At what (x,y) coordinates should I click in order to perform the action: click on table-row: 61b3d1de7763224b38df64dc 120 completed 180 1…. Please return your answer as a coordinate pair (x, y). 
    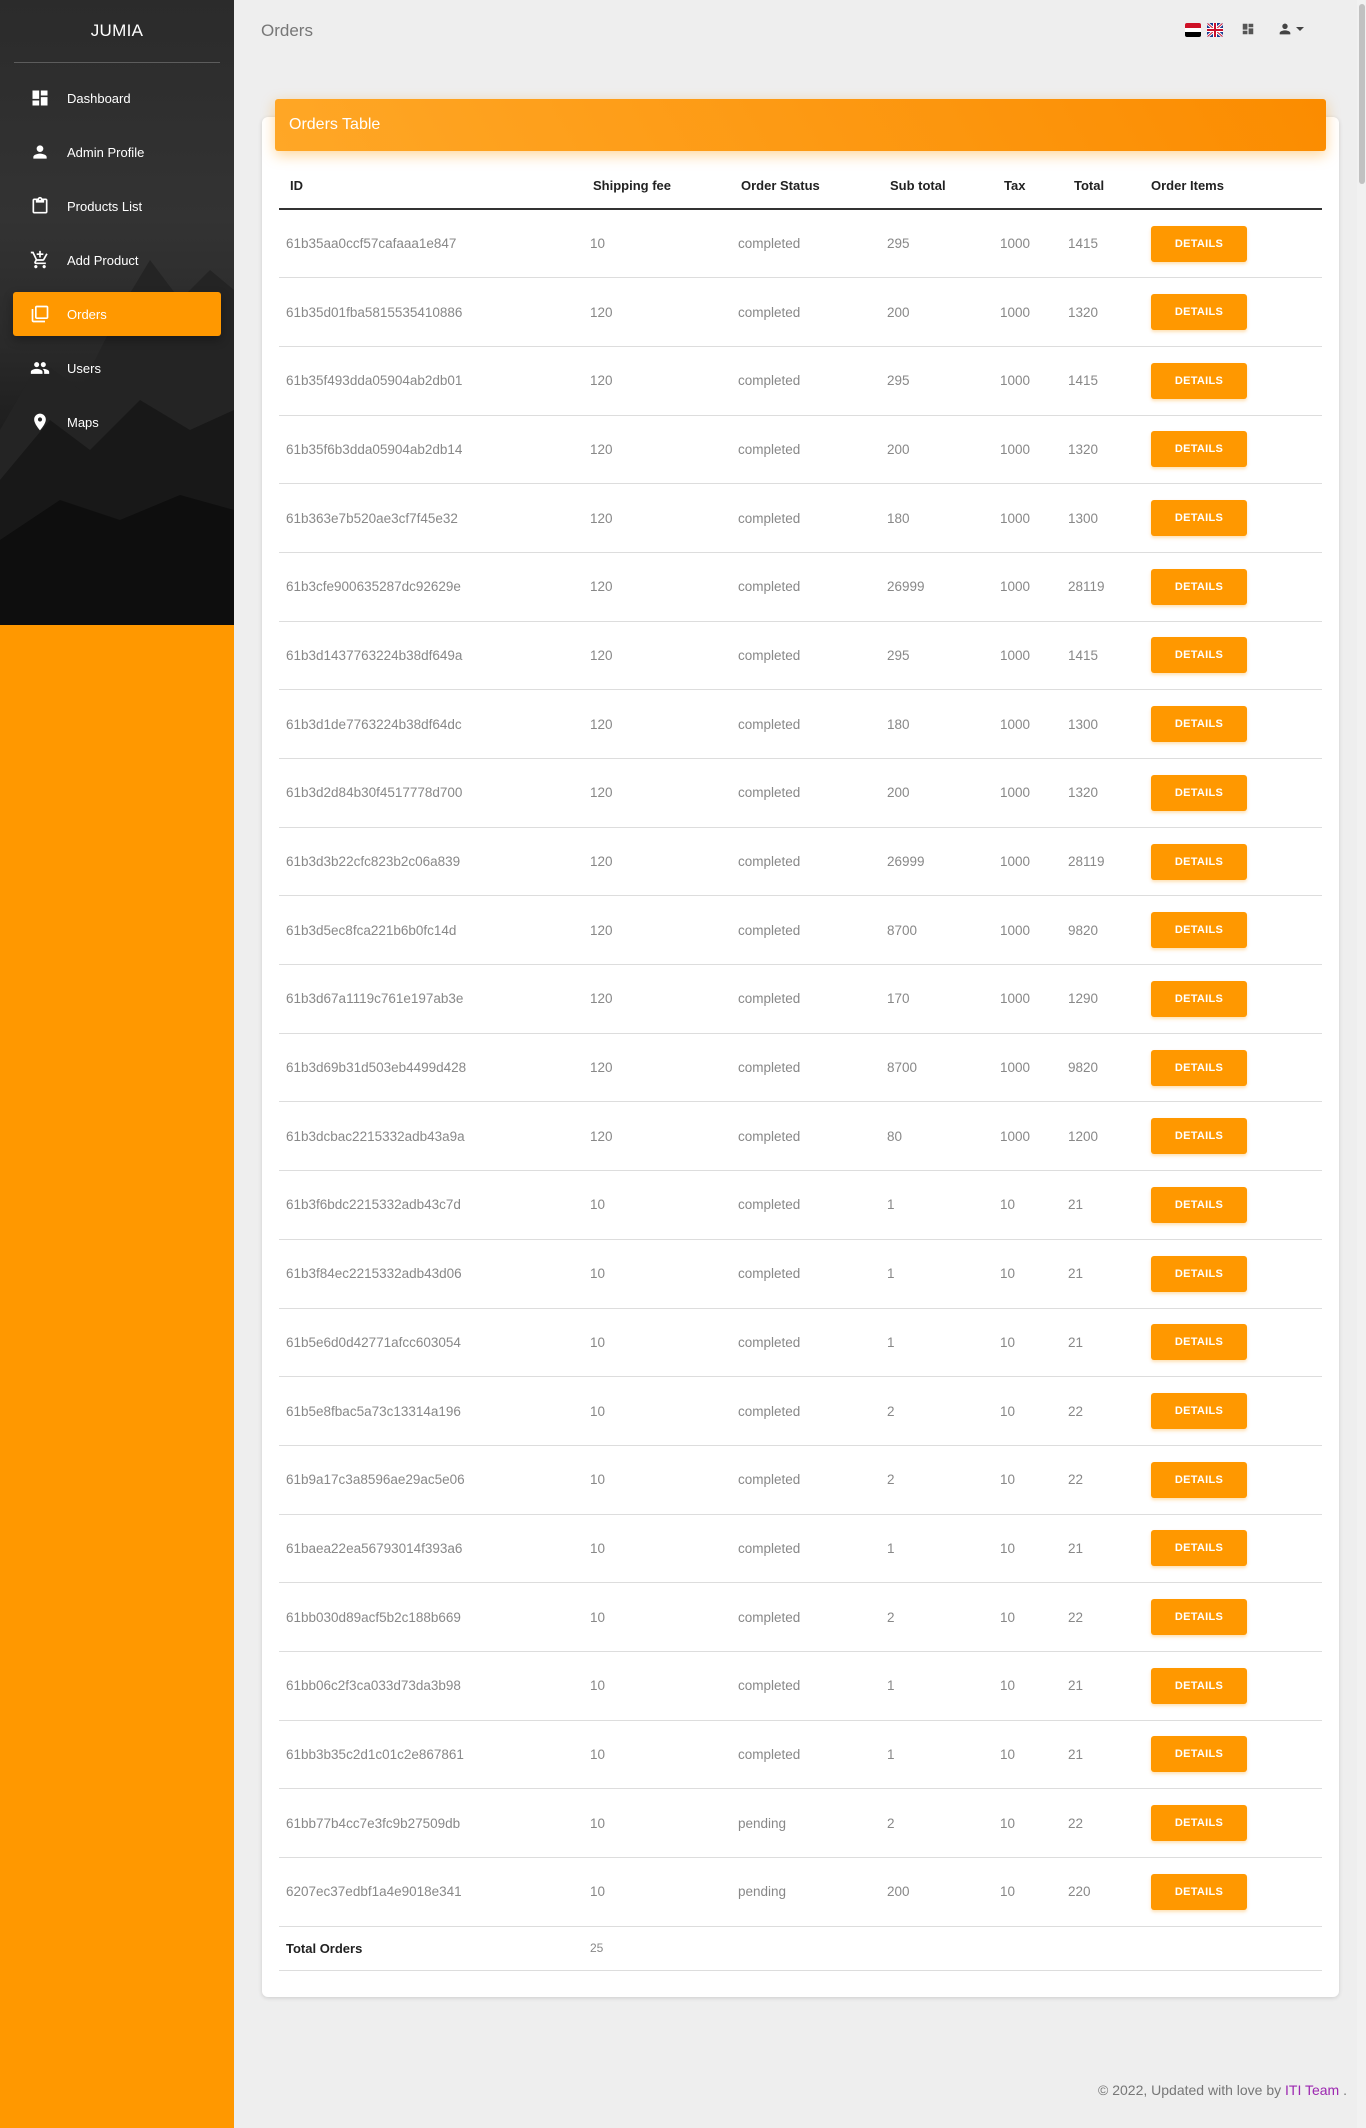
    Looking at the image, I should click on (800, 724).